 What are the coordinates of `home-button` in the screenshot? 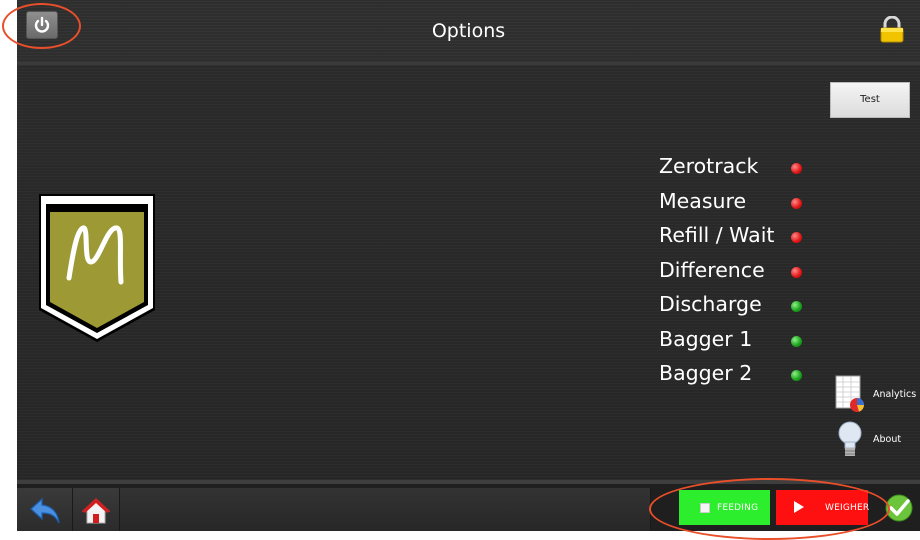 It's located at (96, 509).